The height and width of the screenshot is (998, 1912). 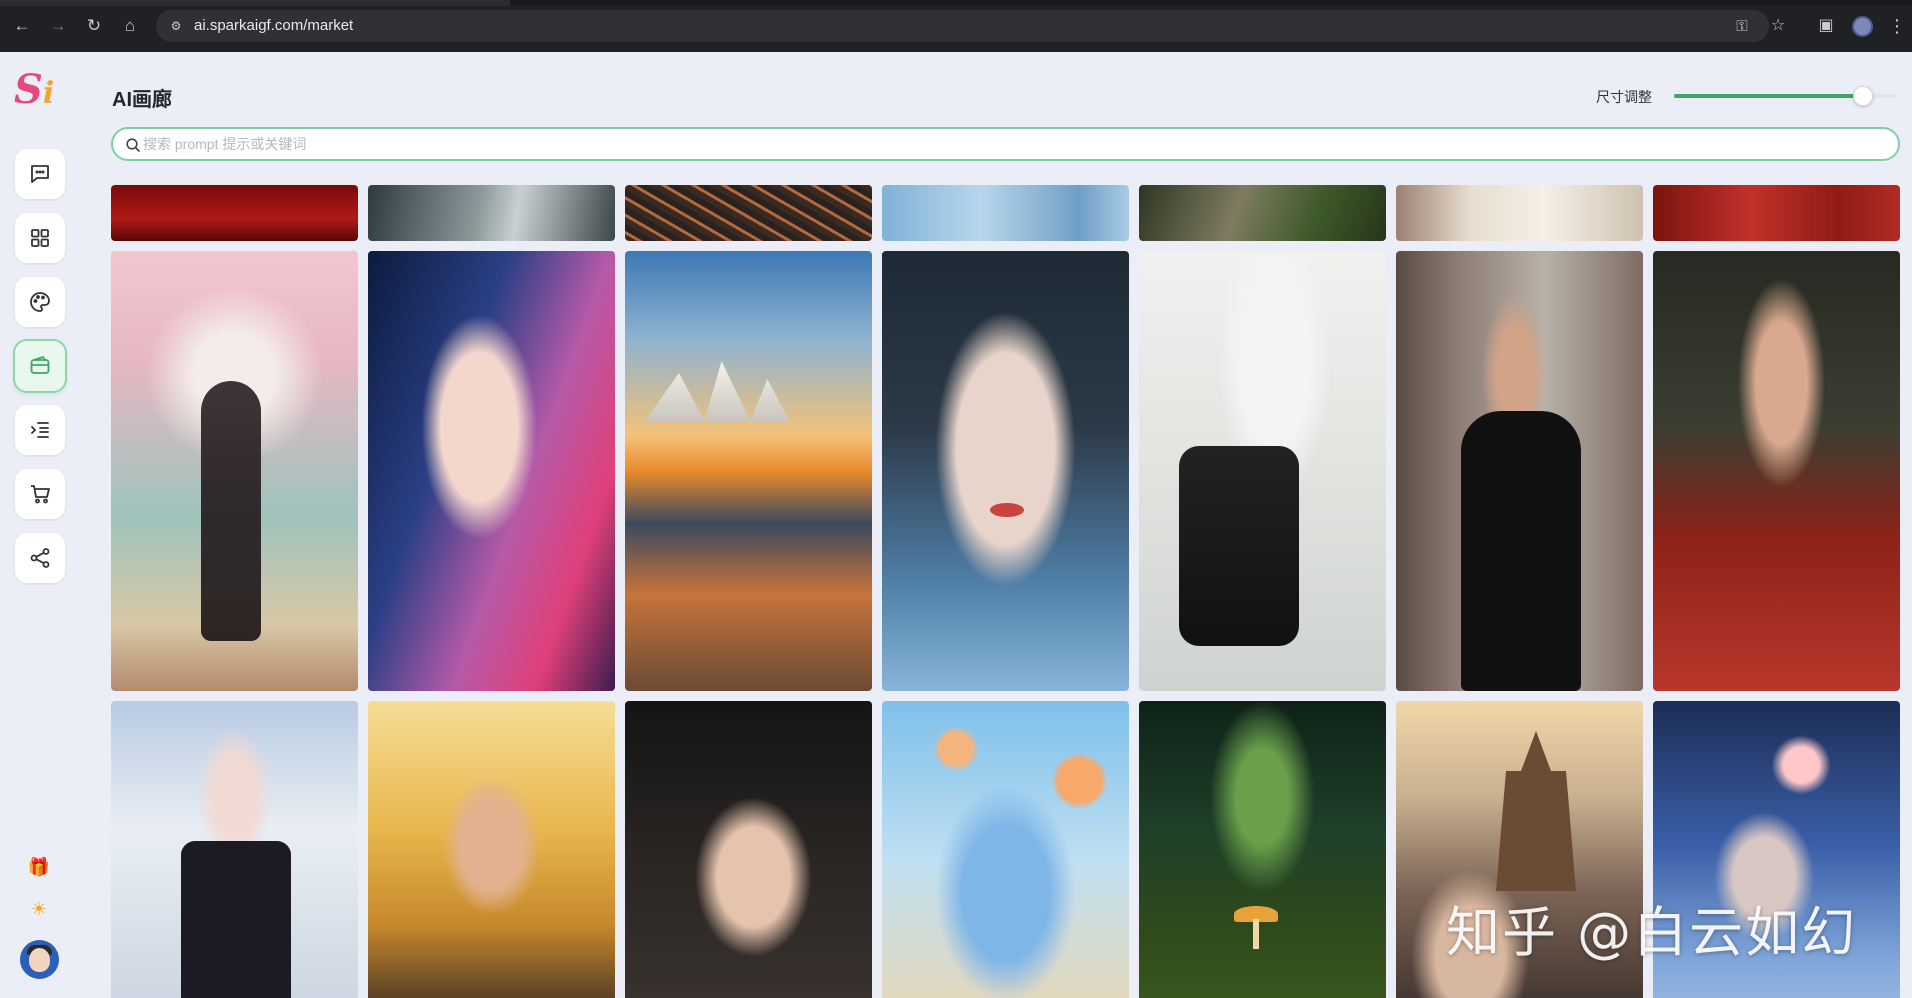 I want to click on key-icon: ⚿, so click(x=1742, y=27).